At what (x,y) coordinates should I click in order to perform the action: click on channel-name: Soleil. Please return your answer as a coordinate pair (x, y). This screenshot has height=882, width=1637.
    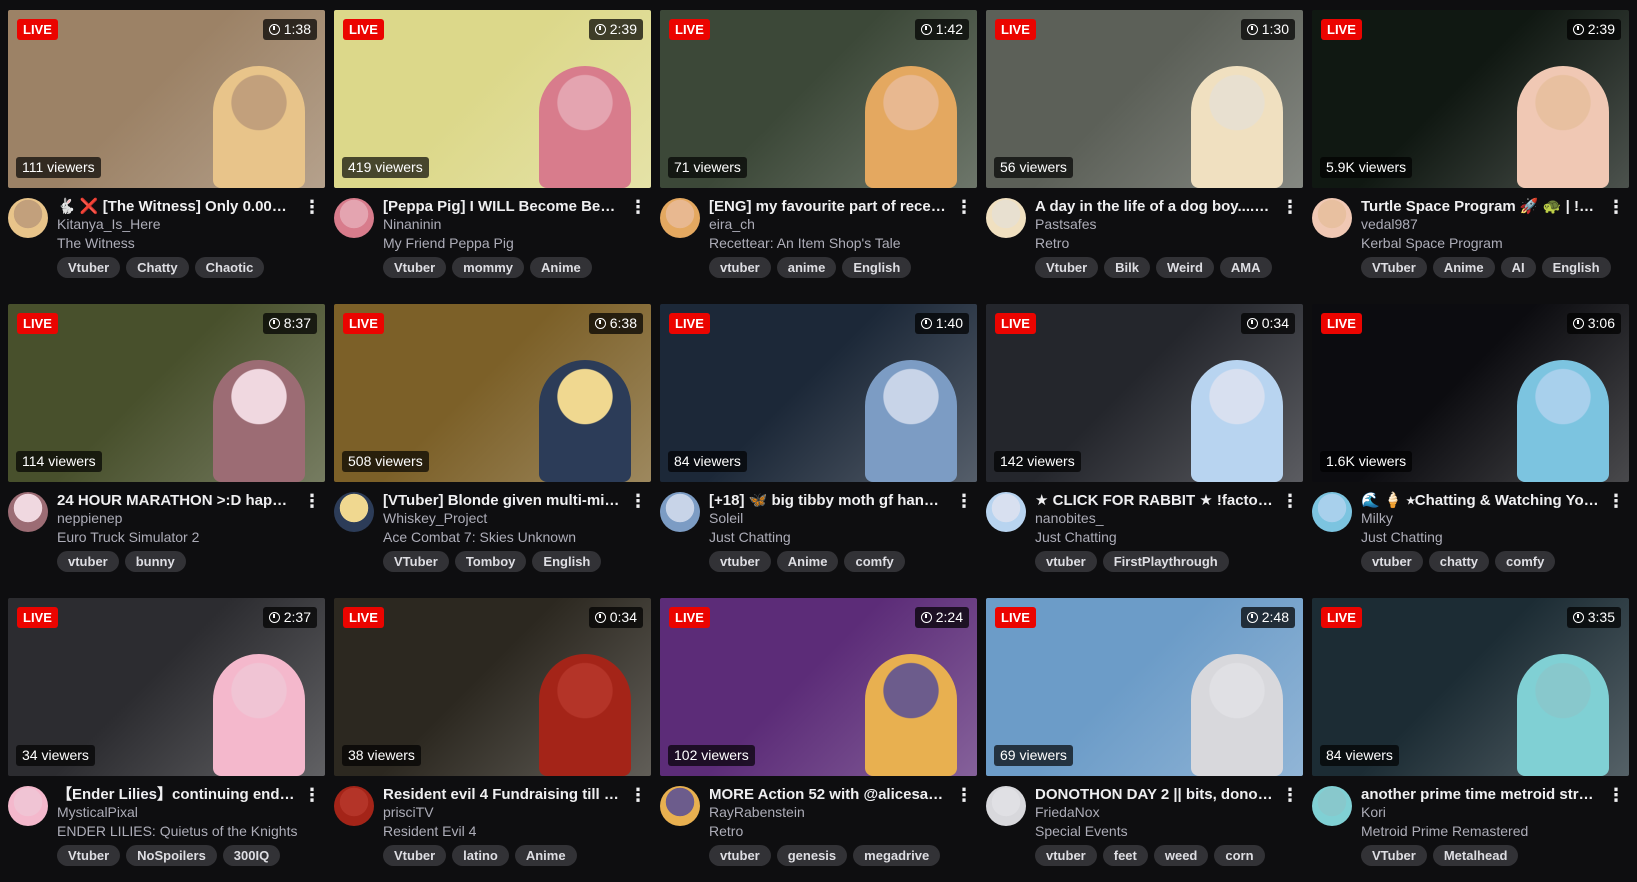
    Looking at the image, I should click on (834, 518).